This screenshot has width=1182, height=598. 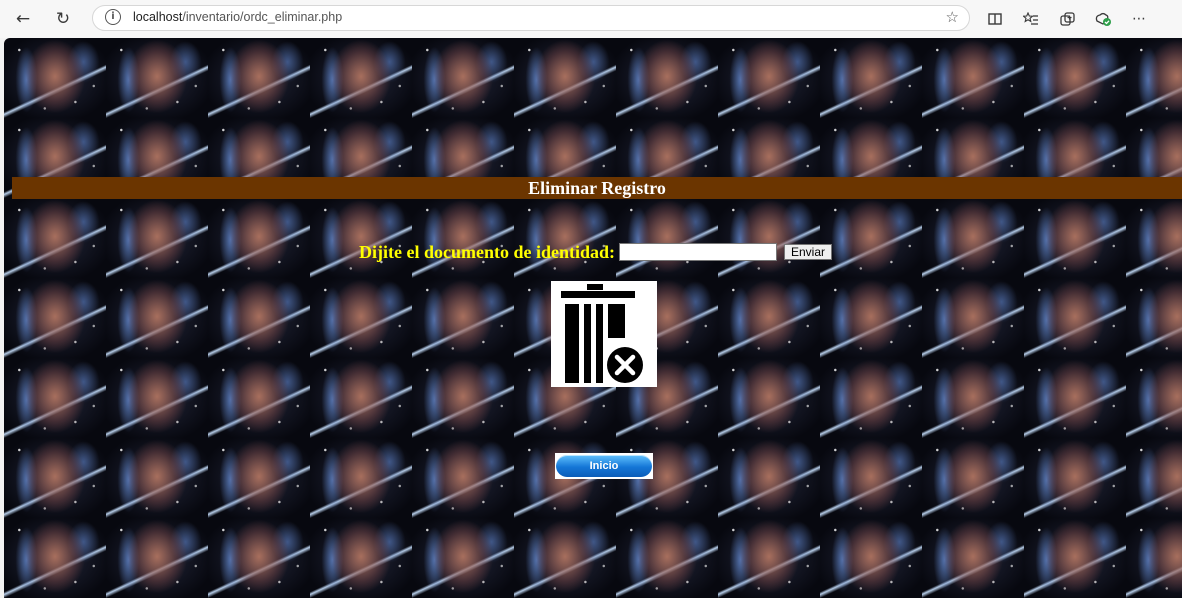 I want to click on trash-delete-icon, so click(x=604, y=334).